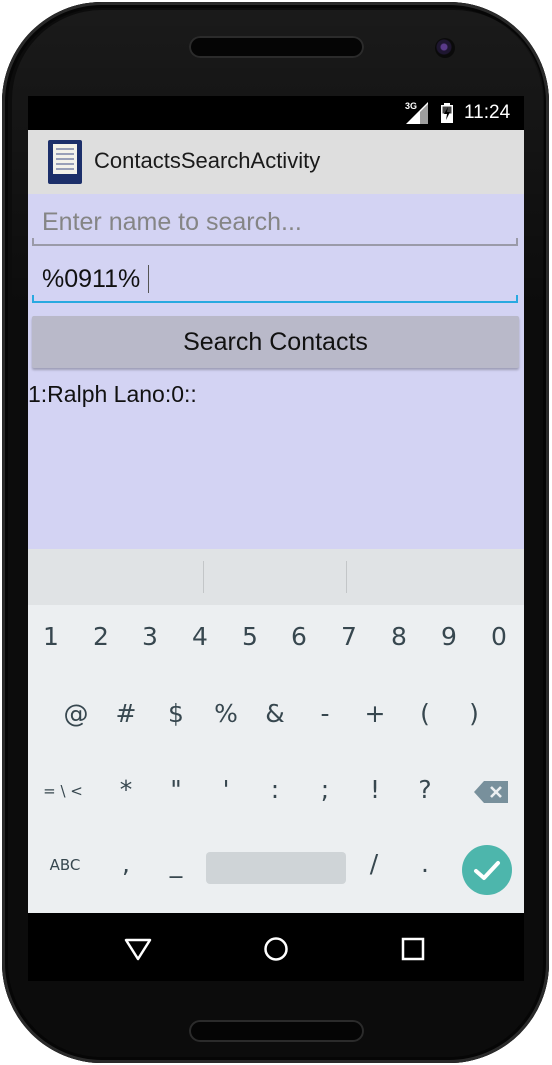  Describe the element at coordinates (138, 949) in the screenshot. I see `back-triangle-icon` at that location.